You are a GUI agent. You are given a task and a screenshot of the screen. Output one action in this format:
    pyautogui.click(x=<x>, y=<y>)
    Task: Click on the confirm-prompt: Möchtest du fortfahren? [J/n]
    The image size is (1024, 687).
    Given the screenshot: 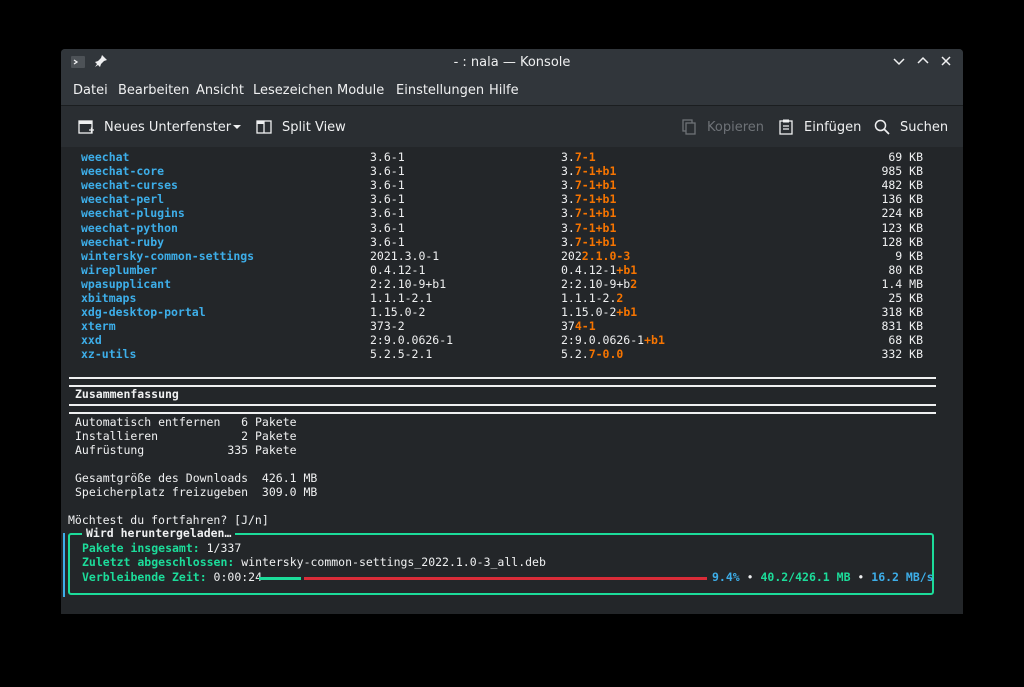 What is the action you would take?
    pyautogui.click(x=168, y=520)
    